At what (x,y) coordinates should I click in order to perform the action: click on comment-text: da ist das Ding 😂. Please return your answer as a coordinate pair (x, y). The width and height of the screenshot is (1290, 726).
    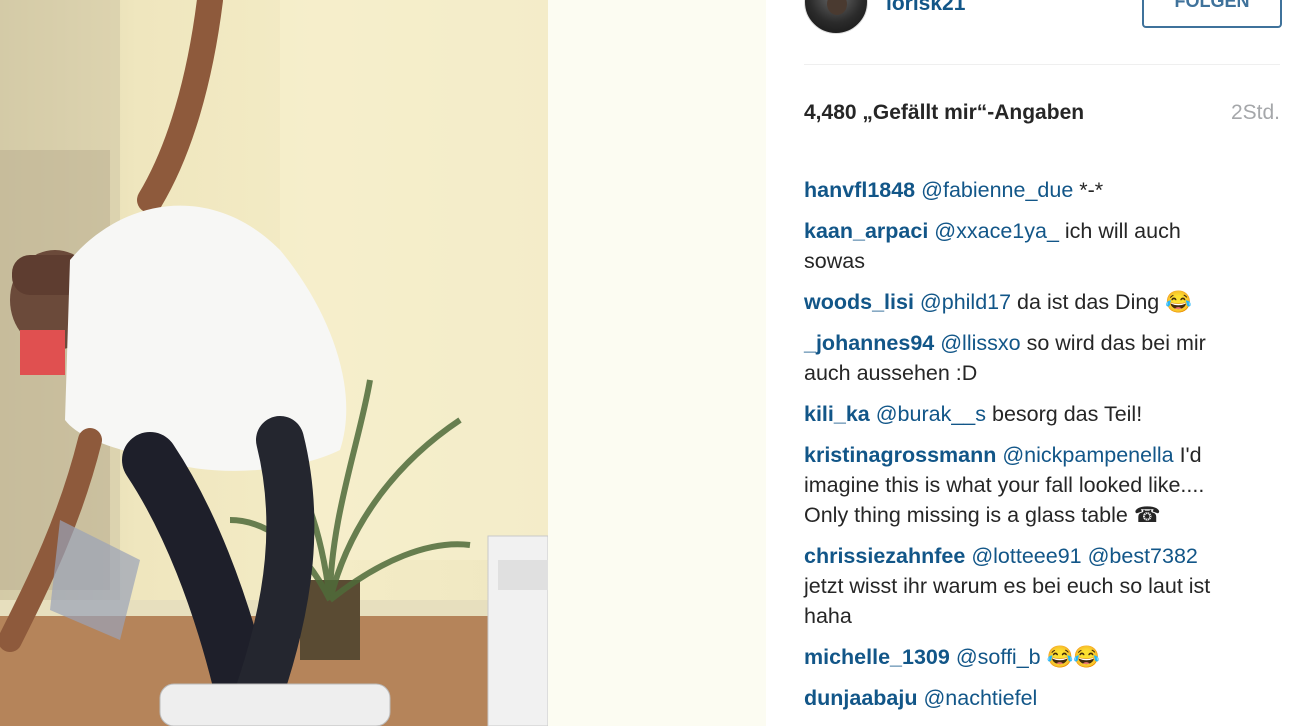
    Looking at the image, I should click on (1102, 302).